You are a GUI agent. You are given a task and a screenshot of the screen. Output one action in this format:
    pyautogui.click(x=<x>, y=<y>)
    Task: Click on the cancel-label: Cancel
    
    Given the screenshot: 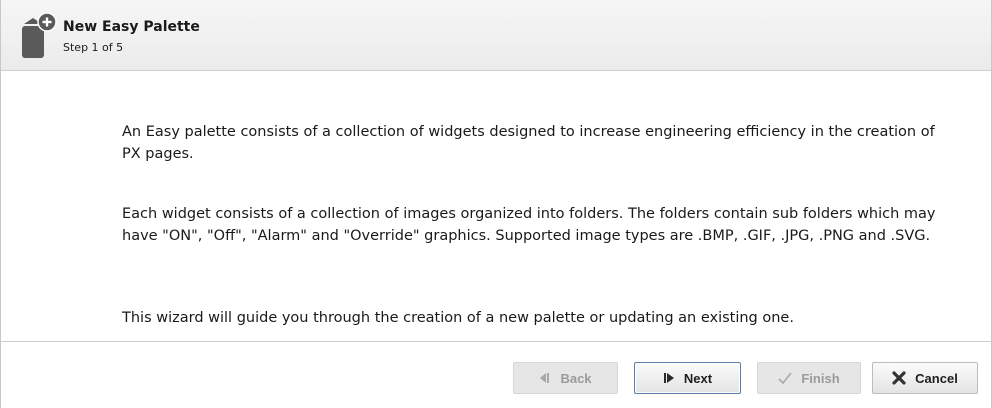 What is the action you would take?
    pyautogui.click(x=936, y=378)
    